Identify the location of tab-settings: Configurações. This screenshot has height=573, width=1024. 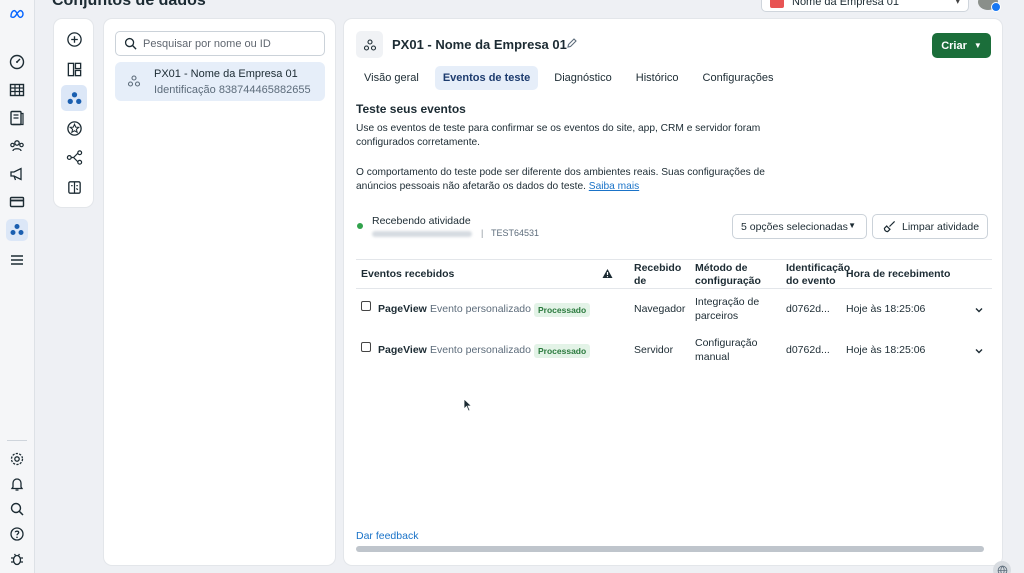
(738, 78).